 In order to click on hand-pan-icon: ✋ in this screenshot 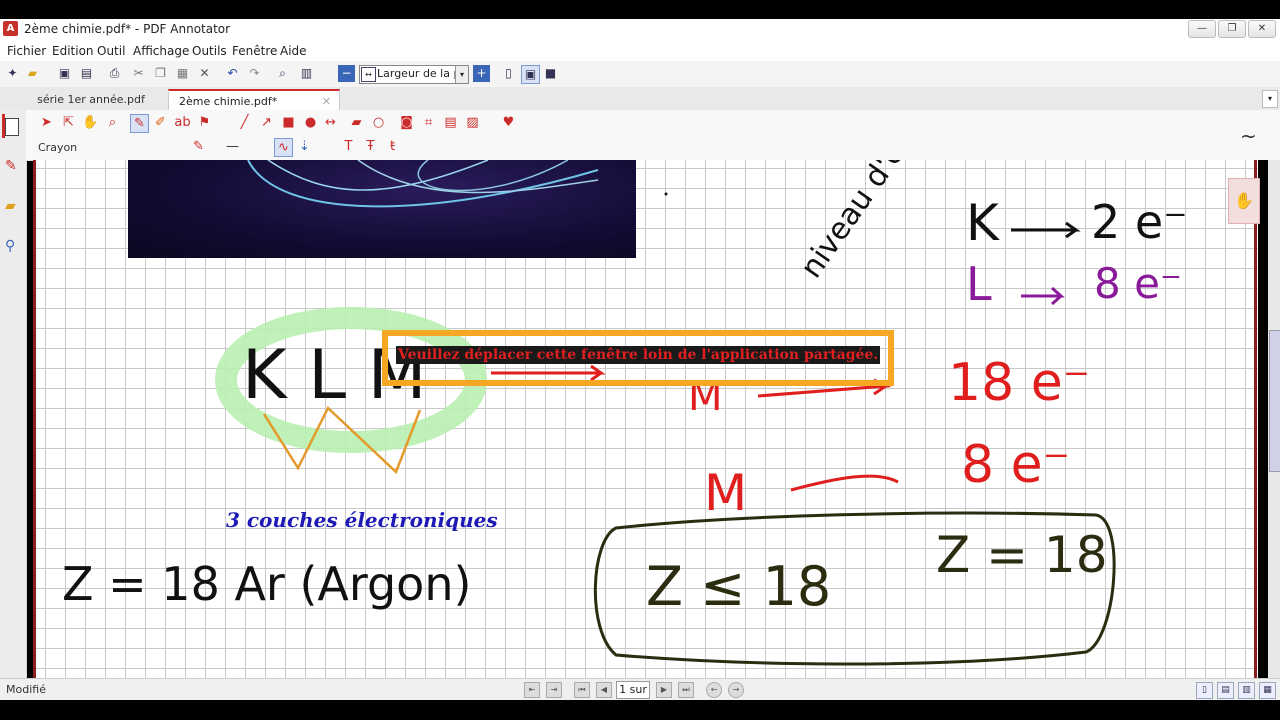, I will do `click(1244, 201)`.